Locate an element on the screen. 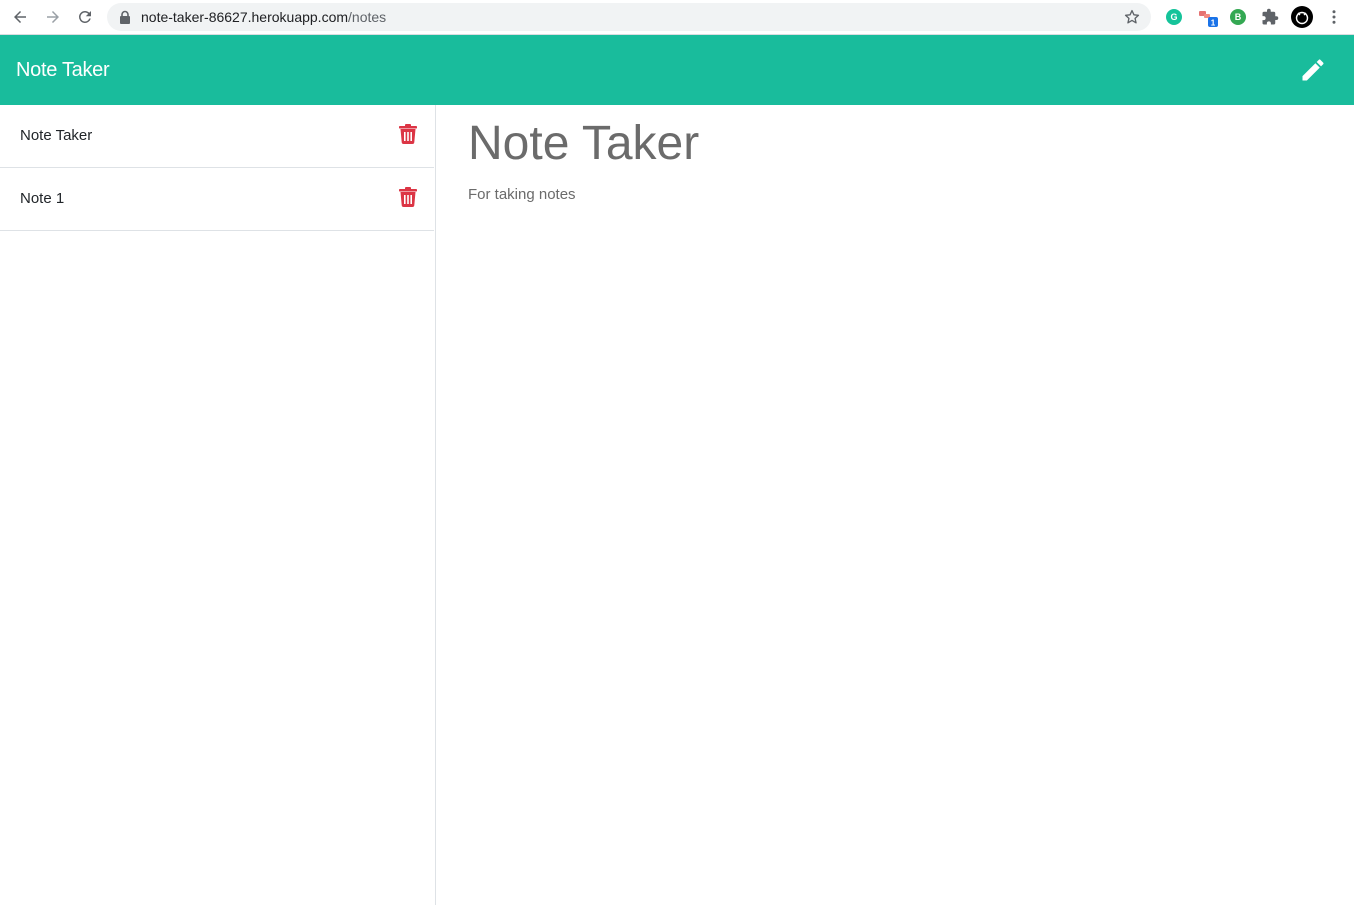 This screenshot has height=905, width=1354. b-extension-letter: B is located at coordinates (1238, 17).